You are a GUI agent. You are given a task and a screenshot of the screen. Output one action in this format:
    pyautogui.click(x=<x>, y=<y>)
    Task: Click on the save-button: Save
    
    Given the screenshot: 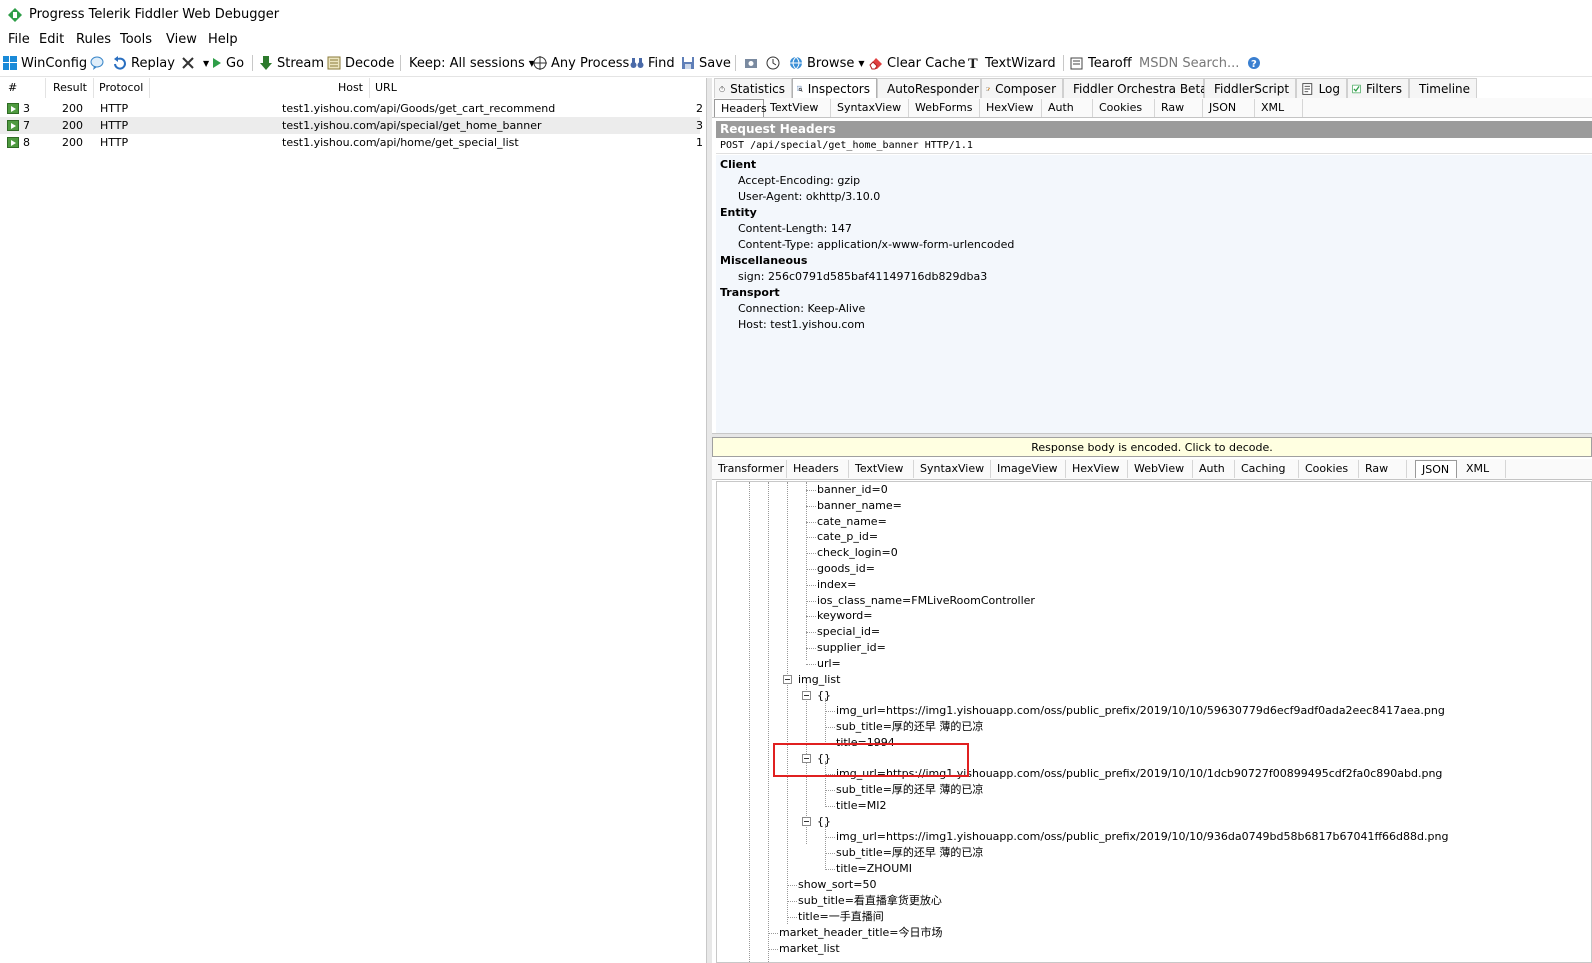 What is the action you would take?
    pyautogui.click(x=706, y=63)
    